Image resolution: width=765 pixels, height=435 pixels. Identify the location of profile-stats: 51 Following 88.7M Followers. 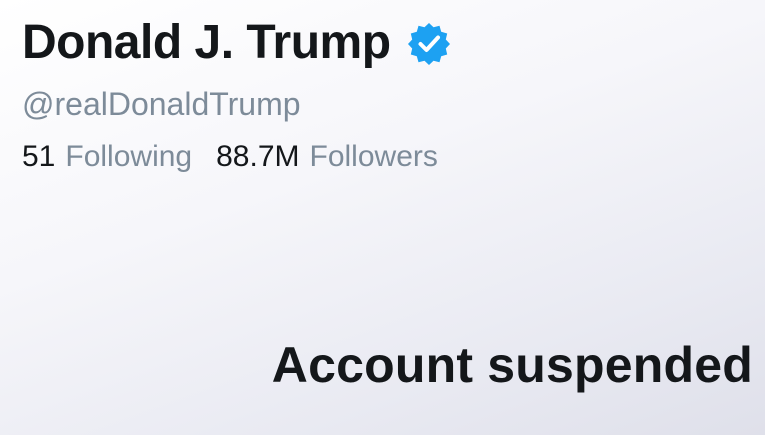
(242, 157).